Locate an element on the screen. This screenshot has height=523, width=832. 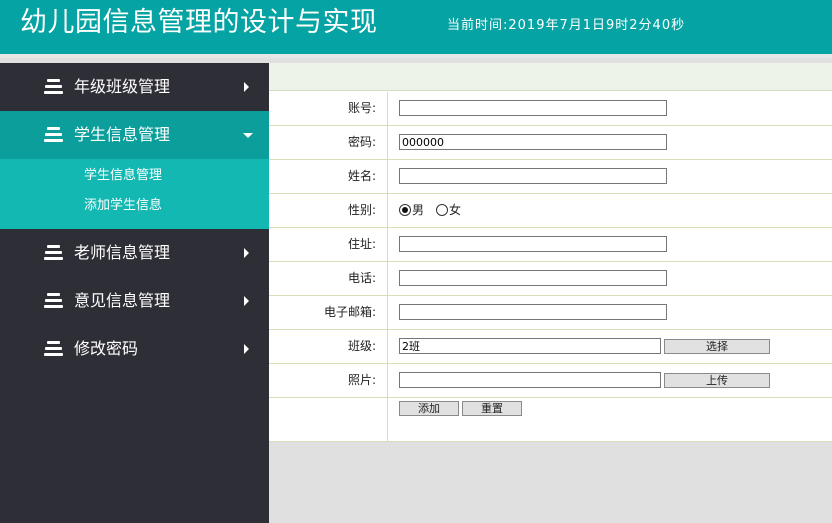
address-input is located at coordinates (533, 244).